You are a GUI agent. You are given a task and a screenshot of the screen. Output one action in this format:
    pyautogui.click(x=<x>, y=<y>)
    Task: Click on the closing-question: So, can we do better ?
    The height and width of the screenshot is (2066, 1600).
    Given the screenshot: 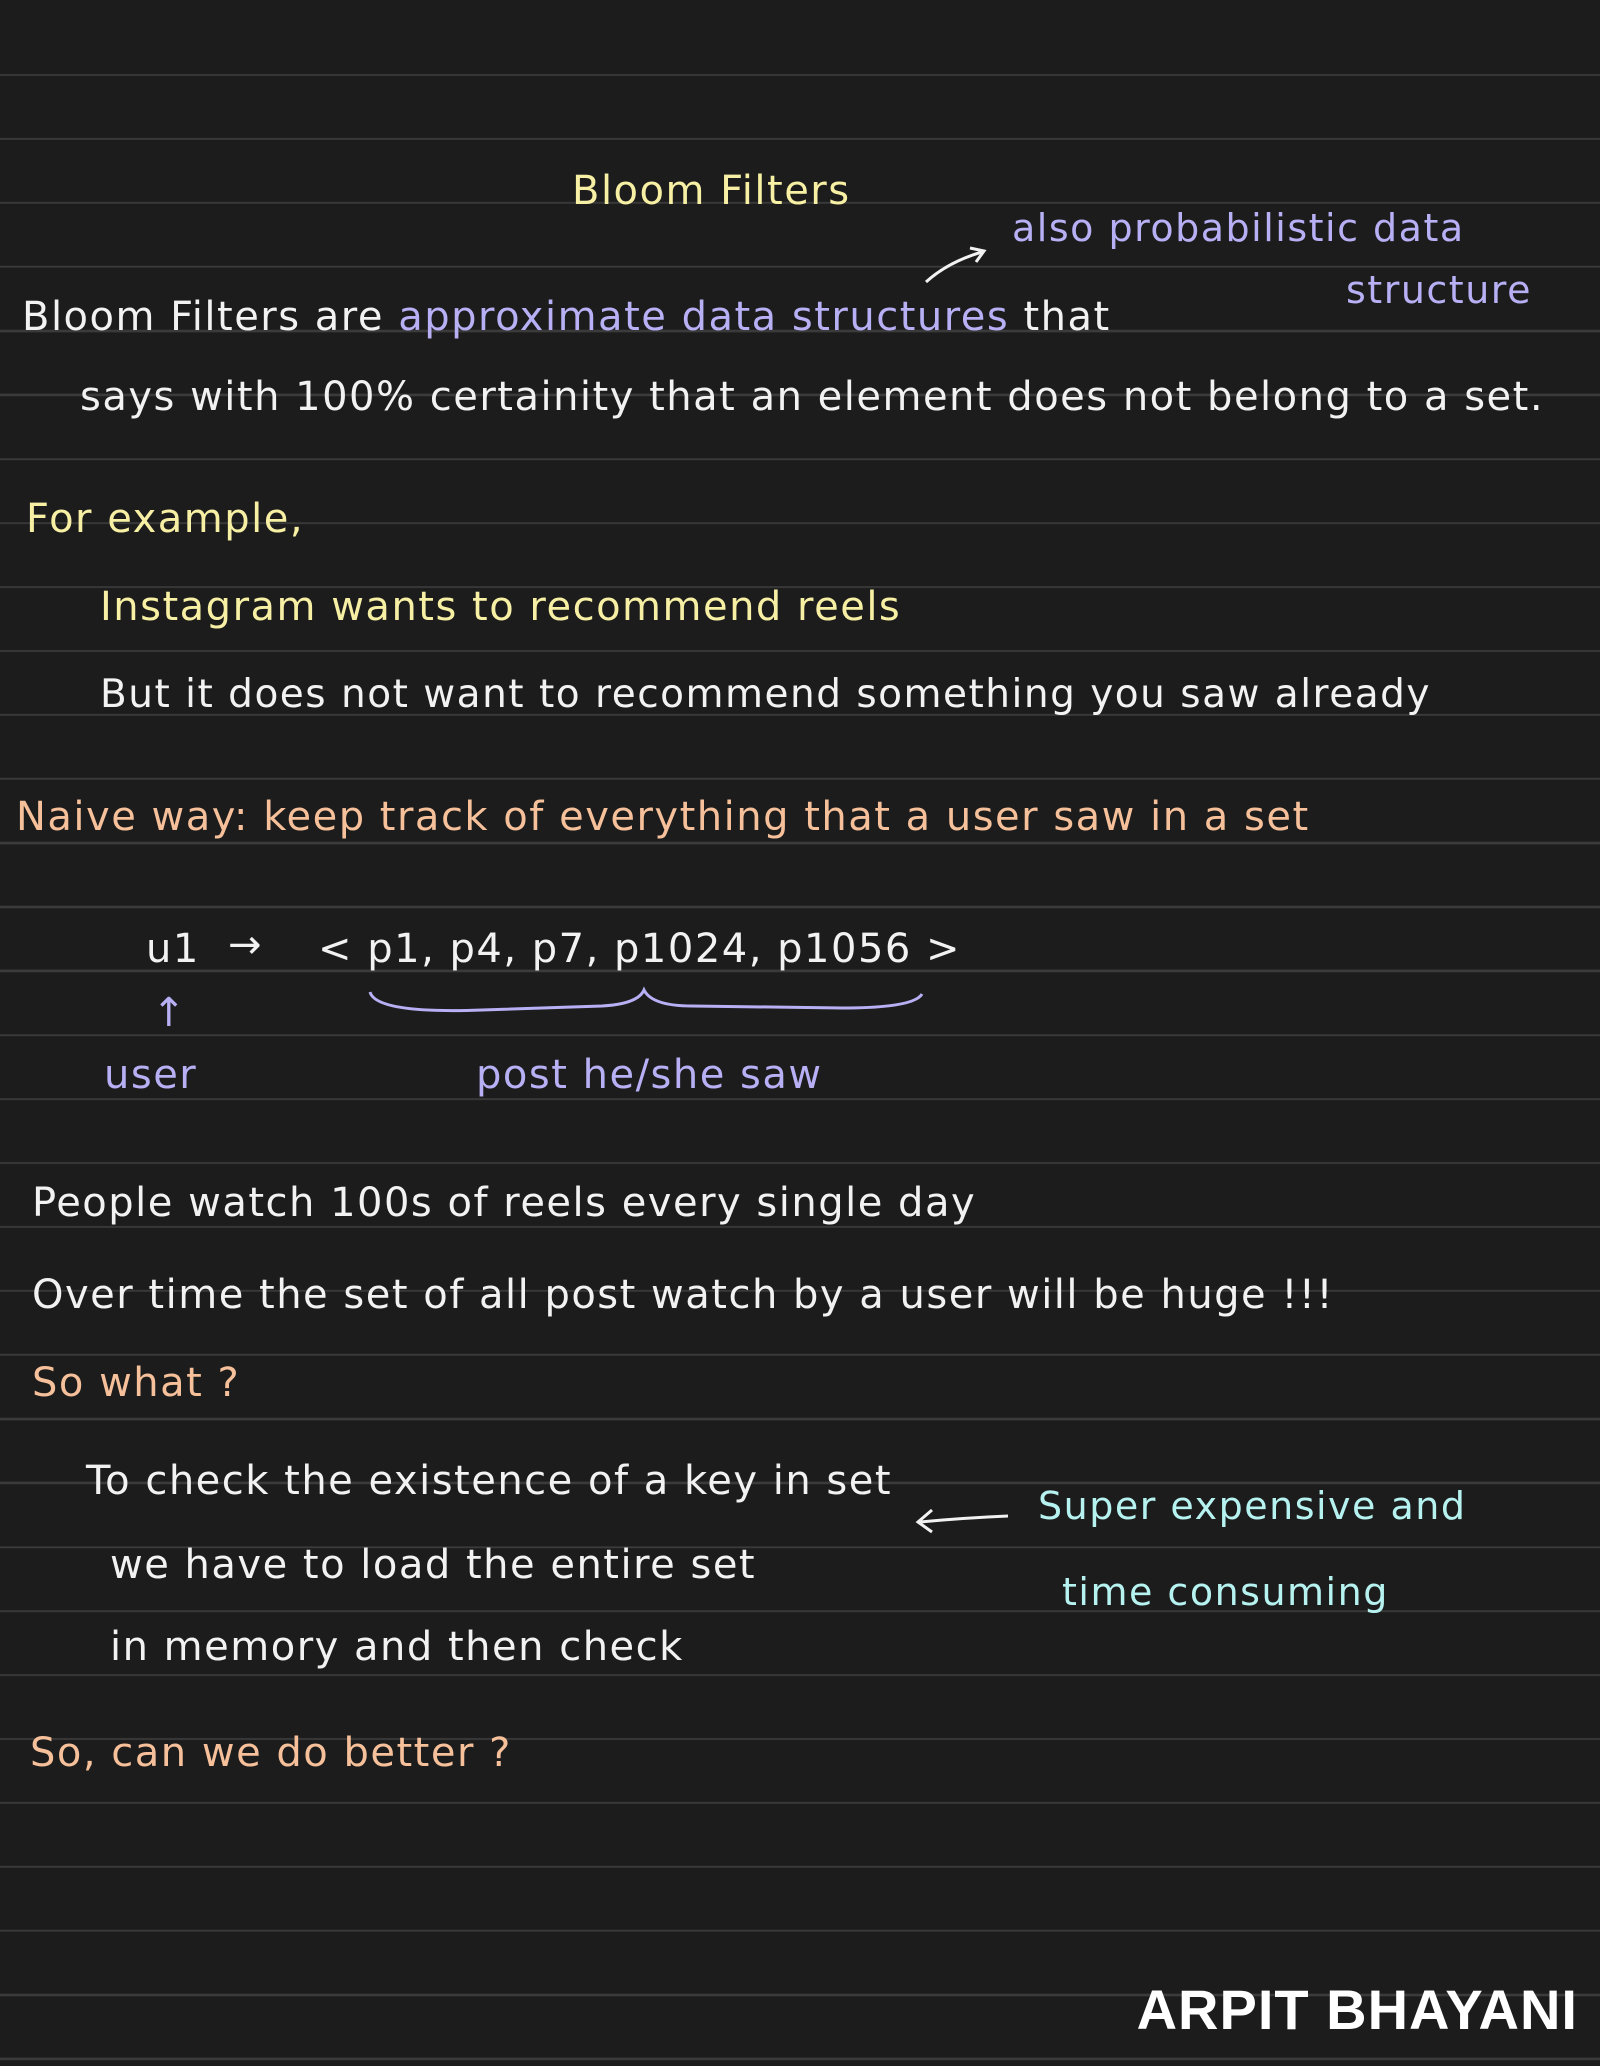 What is the action you would take?
    pyautogui.click(x=271, y=1753)
    